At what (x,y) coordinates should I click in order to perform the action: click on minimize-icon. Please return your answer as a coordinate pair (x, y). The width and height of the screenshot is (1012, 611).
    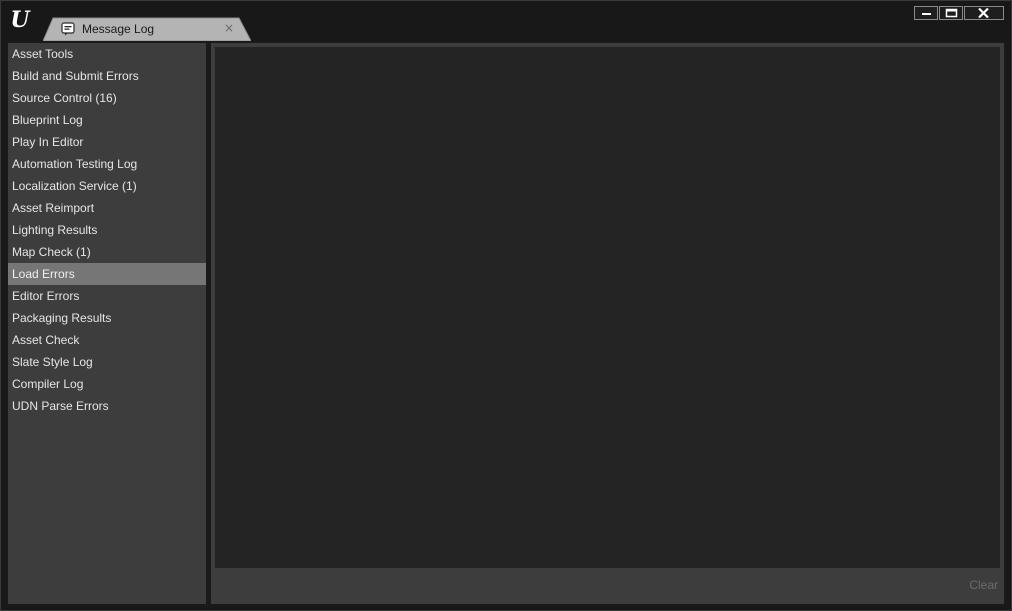
    Looking at the image, I should click on (926, 14).